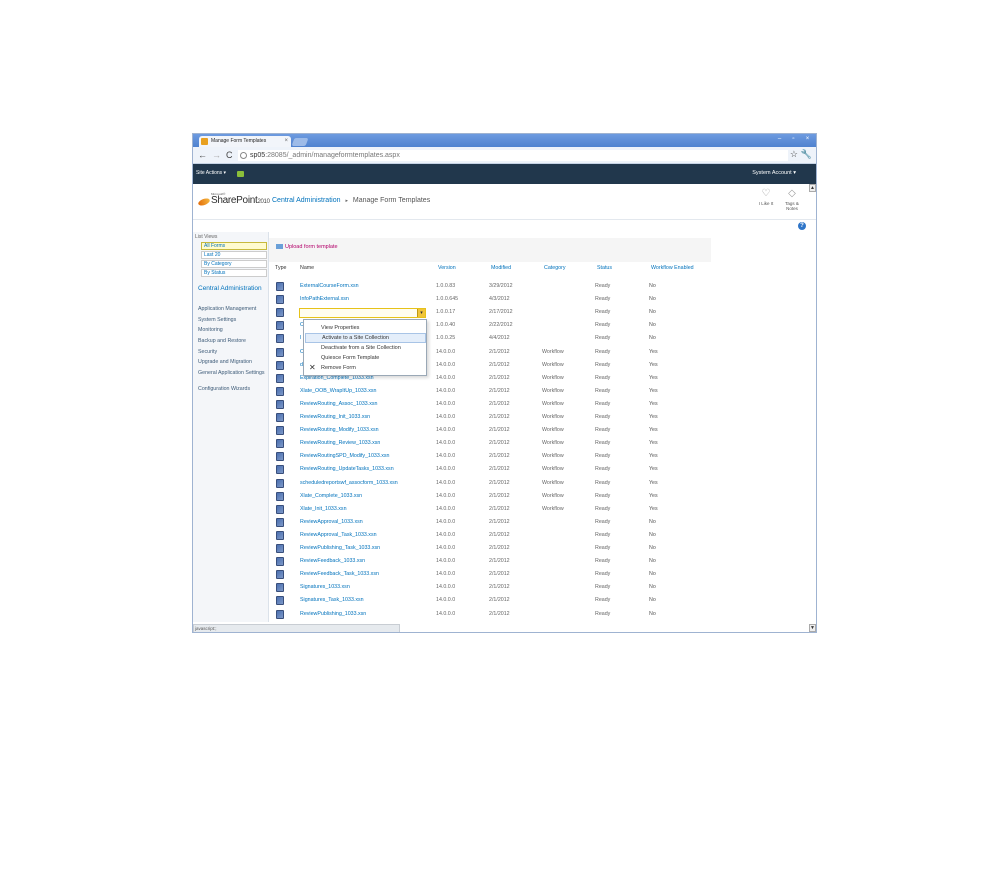 This screenshot has height=869, width=1001. Describe the element at coordinates (232, 289) in the screenshot. I see `nav-heading-central-admin: Central Administration` at that location.